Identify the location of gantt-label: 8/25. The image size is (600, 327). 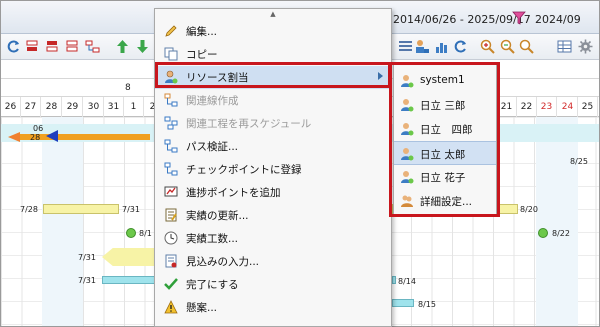
(579, 161).